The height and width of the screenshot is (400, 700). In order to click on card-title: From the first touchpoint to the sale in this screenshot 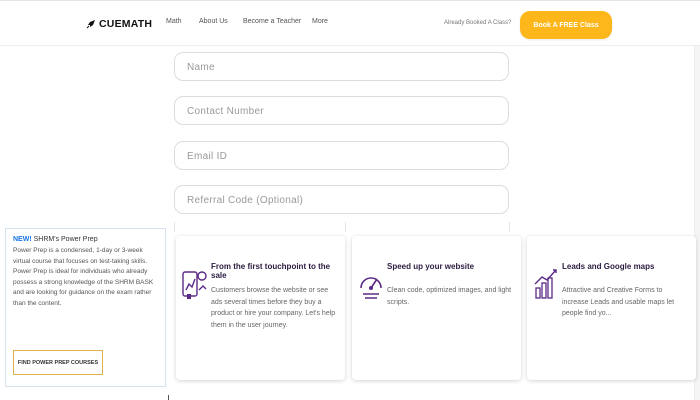, I will do `click(271, 271)`.